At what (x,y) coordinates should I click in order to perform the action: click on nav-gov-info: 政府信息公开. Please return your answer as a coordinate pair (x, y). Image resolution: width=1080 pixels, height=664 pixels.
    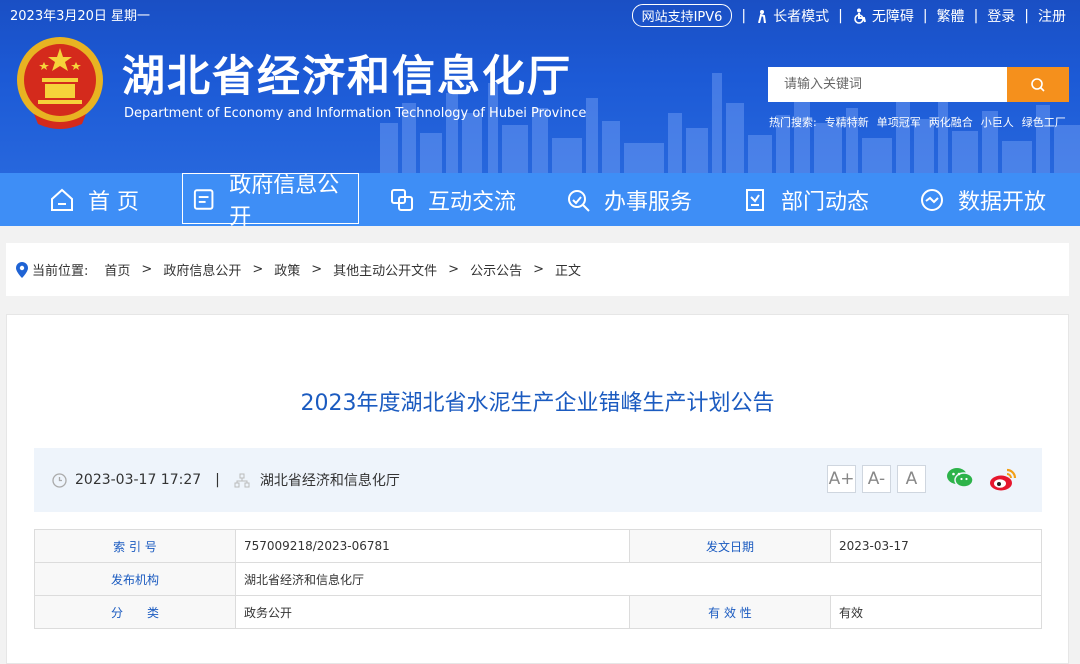
    Looking at the image, I should click on (270, 201).